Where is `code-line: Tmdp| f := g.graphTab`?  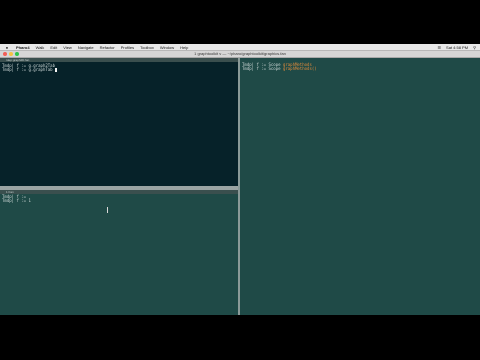 code-line: Tmdp| f := g.graphTab is located at coordinates (29, 70).